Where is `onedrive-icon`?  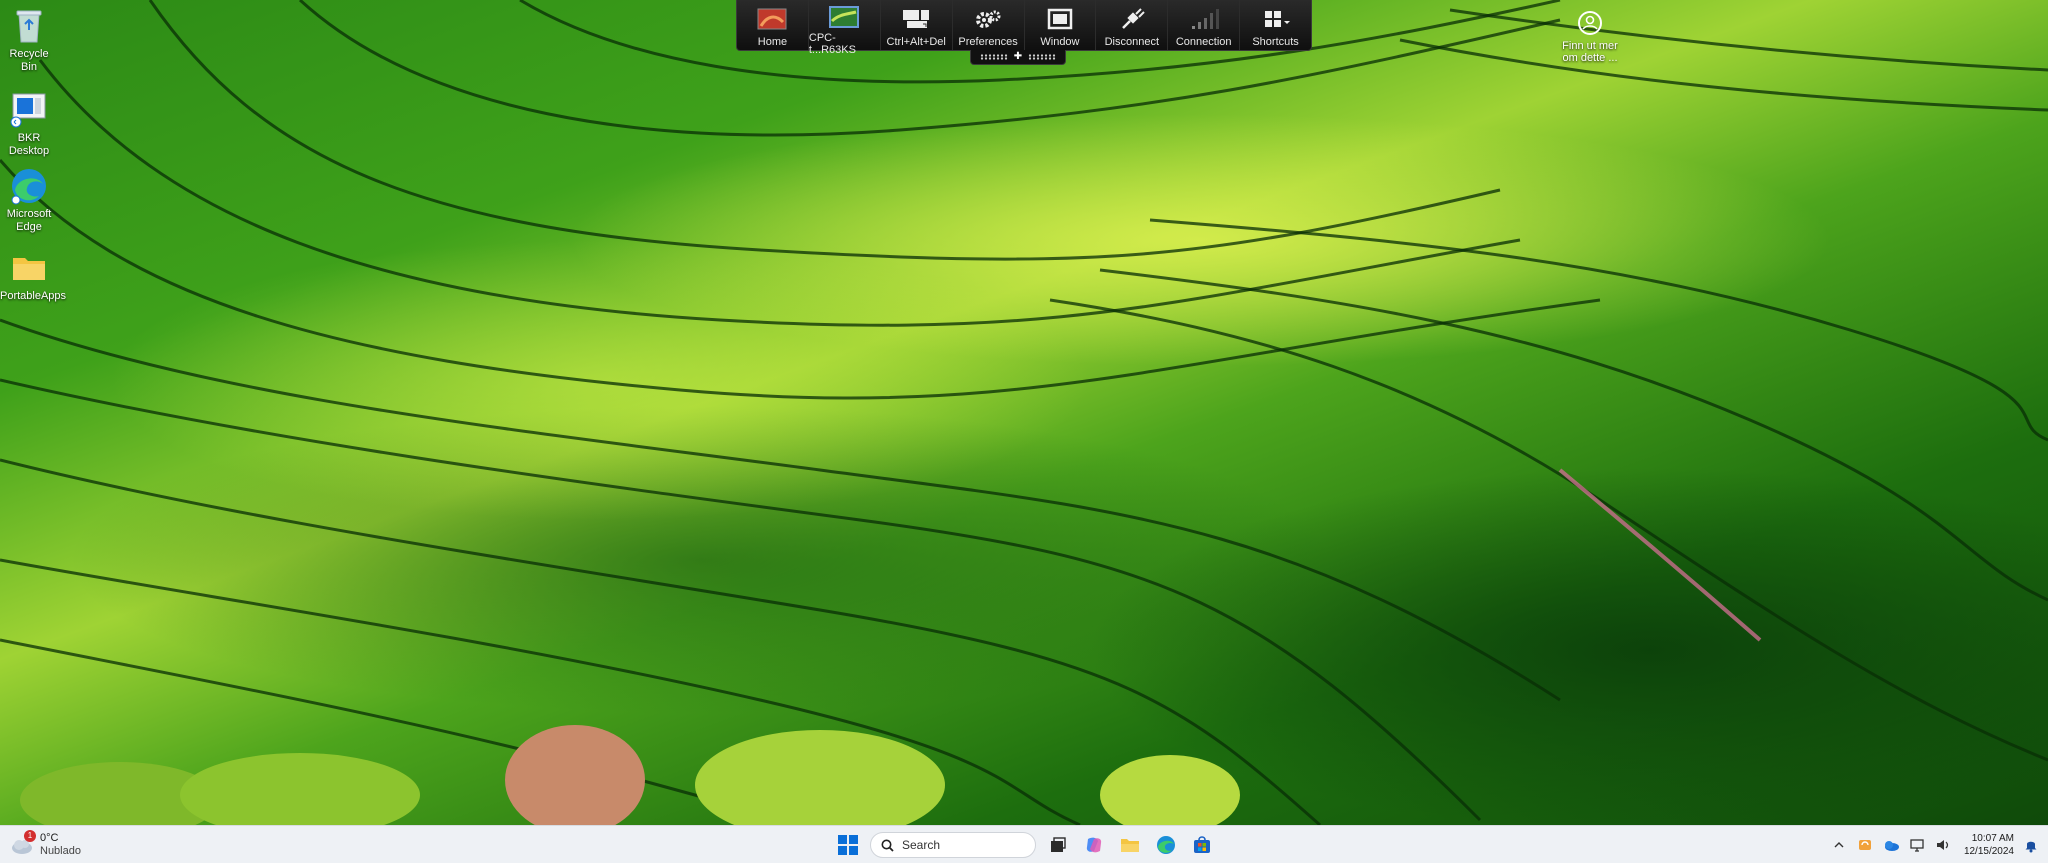
onedrive-icon is located at coordinates (1891, 845).